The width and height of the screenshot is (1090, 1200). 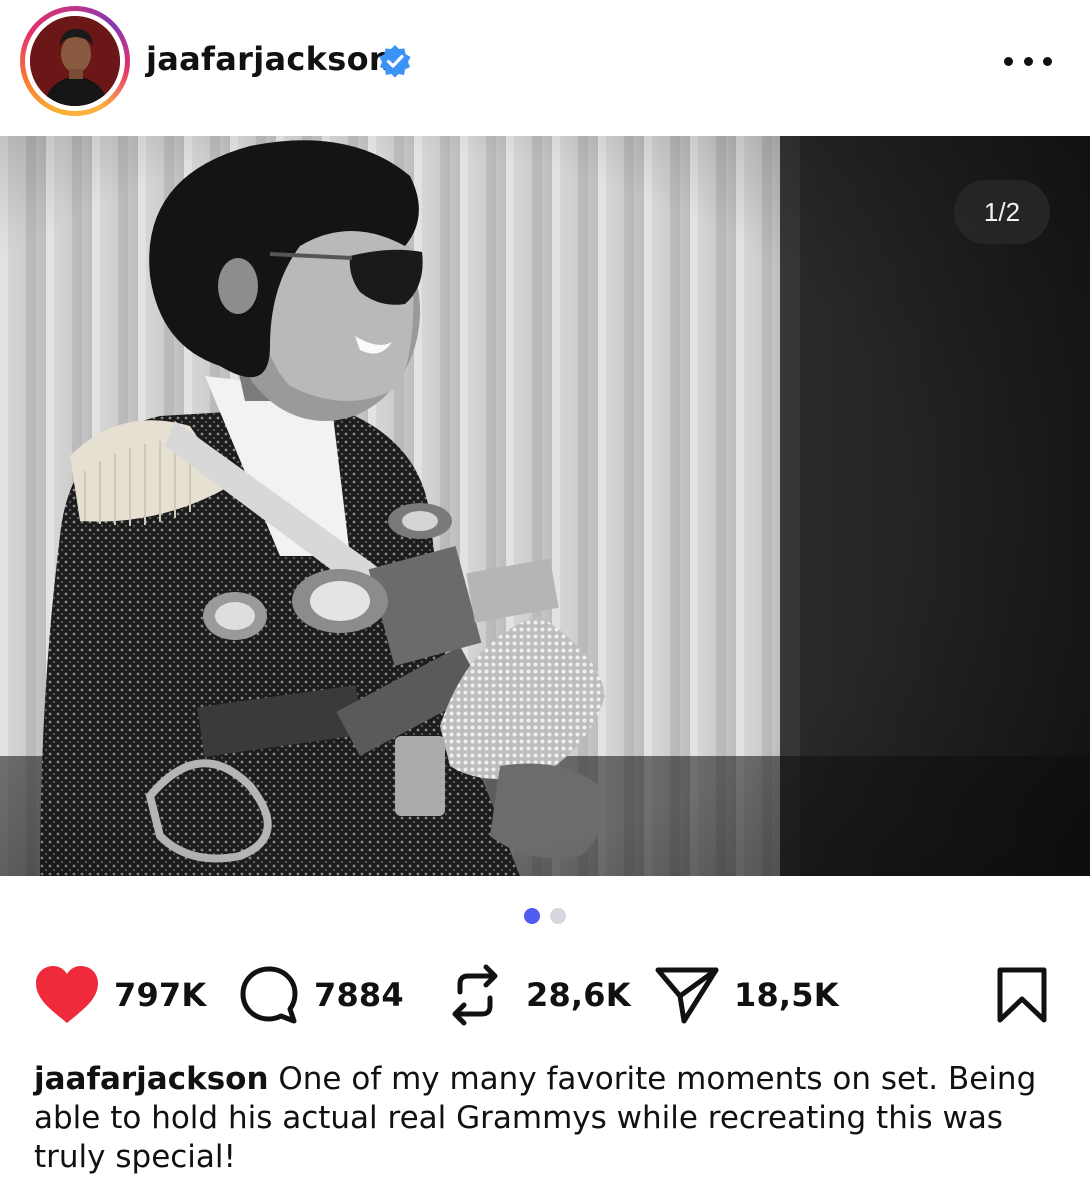 What do you see at coordinates (558, 916) in the screenshot?
I see `carousel-dot` at bounding box center [558, 916].